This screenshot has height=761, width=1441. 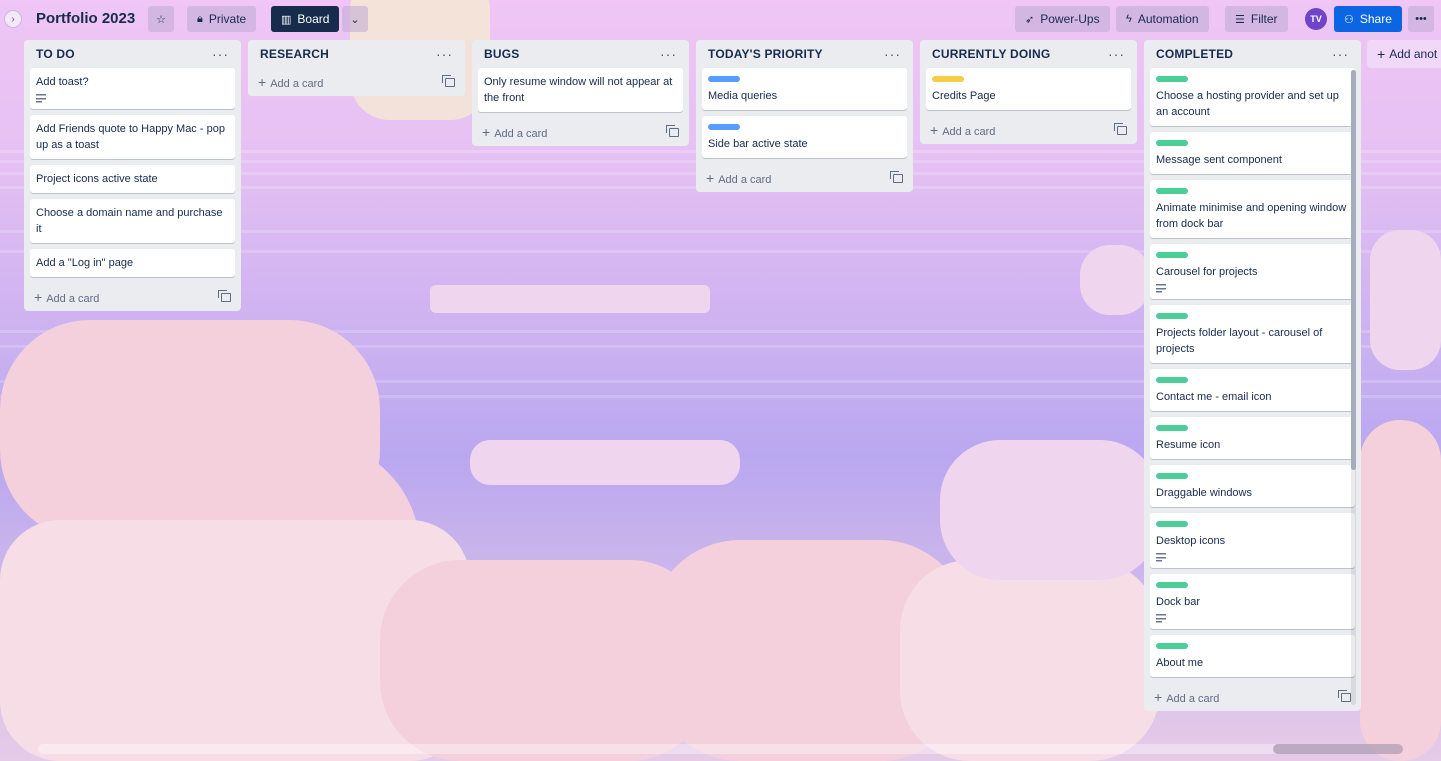 I want to click on card: About me, so click(x=1252, y=656).